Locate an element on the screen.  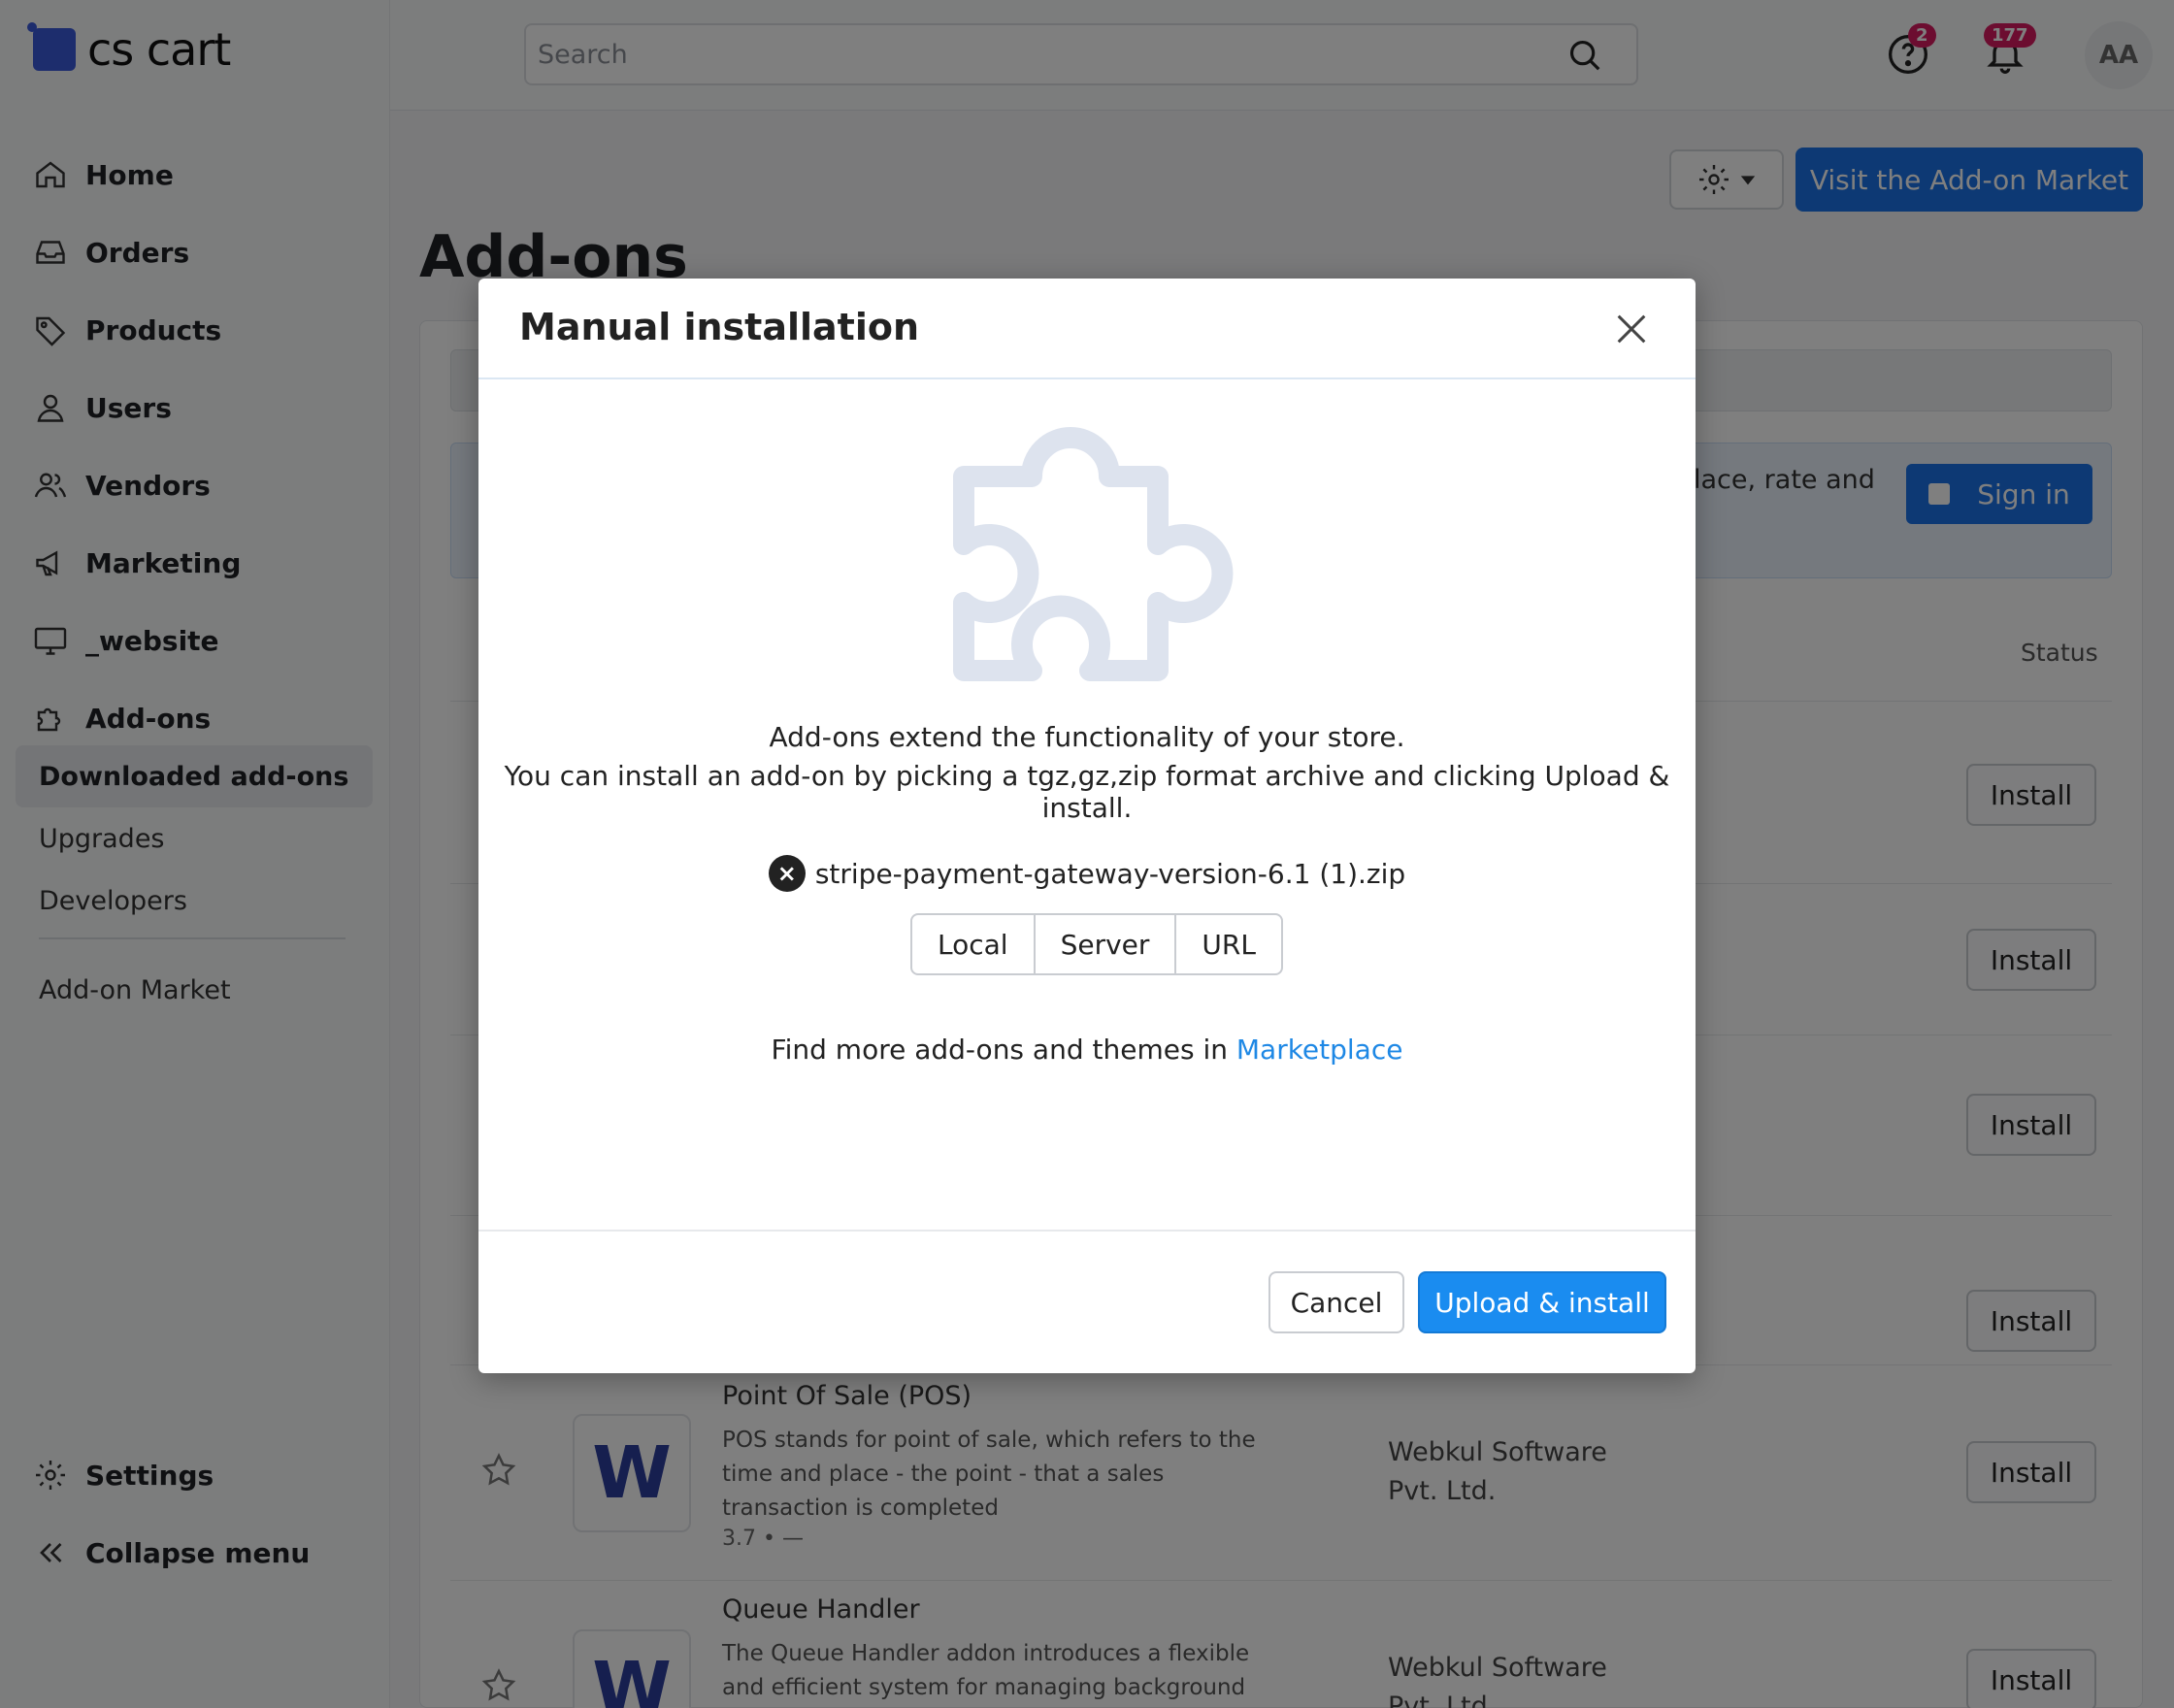
cancel-button: Cancel is located at coordinates (1336, 1302).